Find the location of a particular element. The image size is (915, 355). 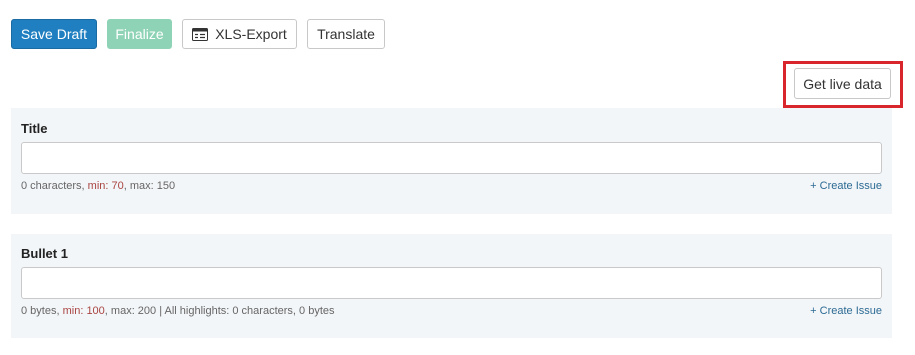

spreadsheet-export-icon is located at coordinates (200, 34).